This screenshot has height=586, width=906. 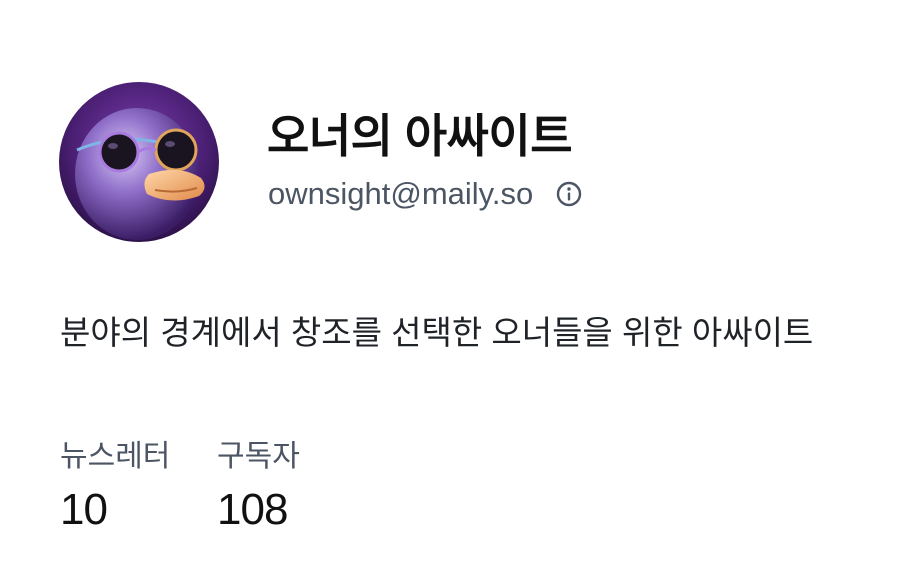 What do you see at coordinates (115, 456) in the screenshot?
I see `stat-label: 뉴스레터` at bounding box center [115, 456].